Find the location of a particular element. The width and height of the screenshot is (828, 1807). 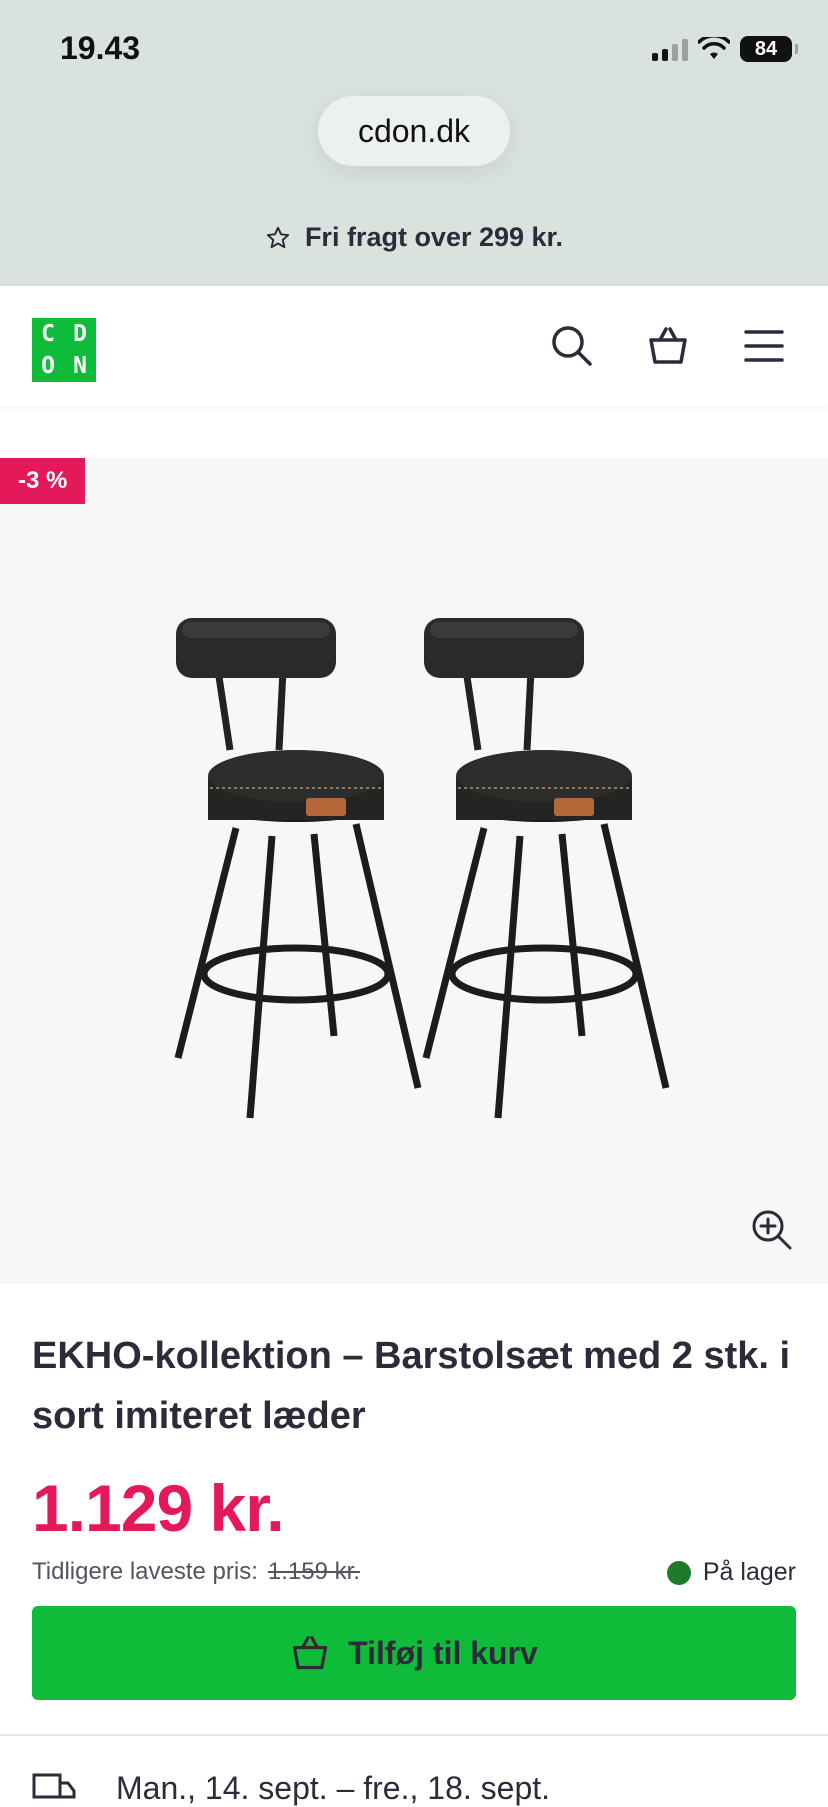

battery-icon: 84 is located at coordinates (769, 49).